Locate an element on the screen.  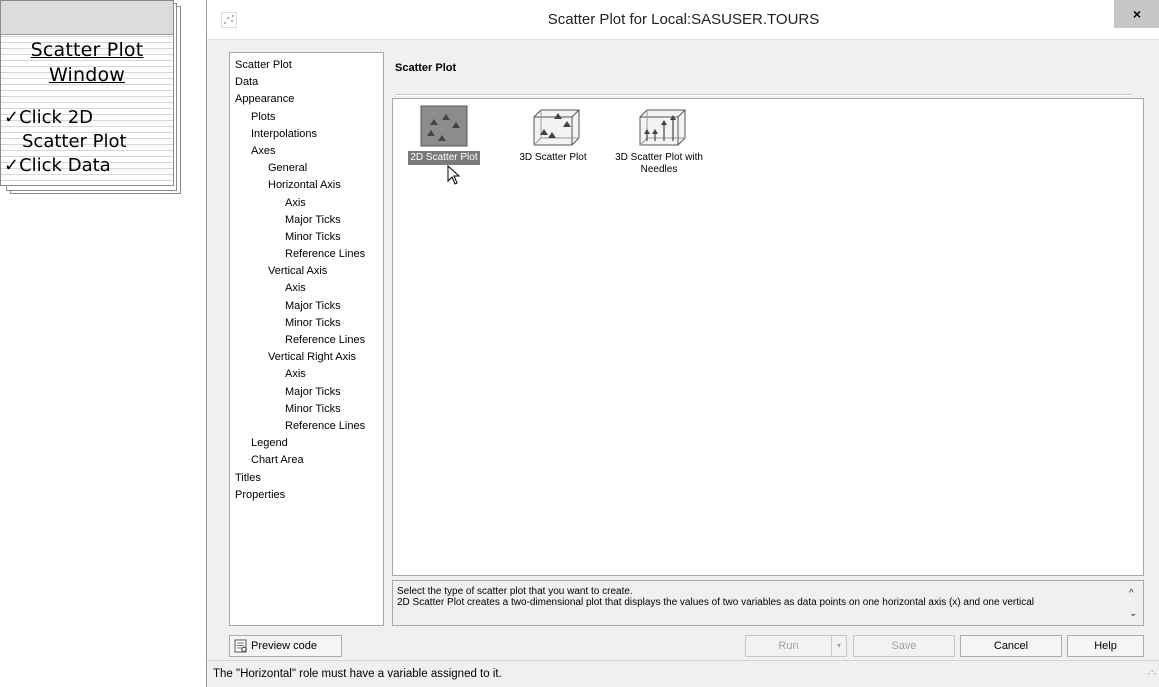
nav-item-scatter-plot: Scatter Plot is located at coordinates (306, 65).